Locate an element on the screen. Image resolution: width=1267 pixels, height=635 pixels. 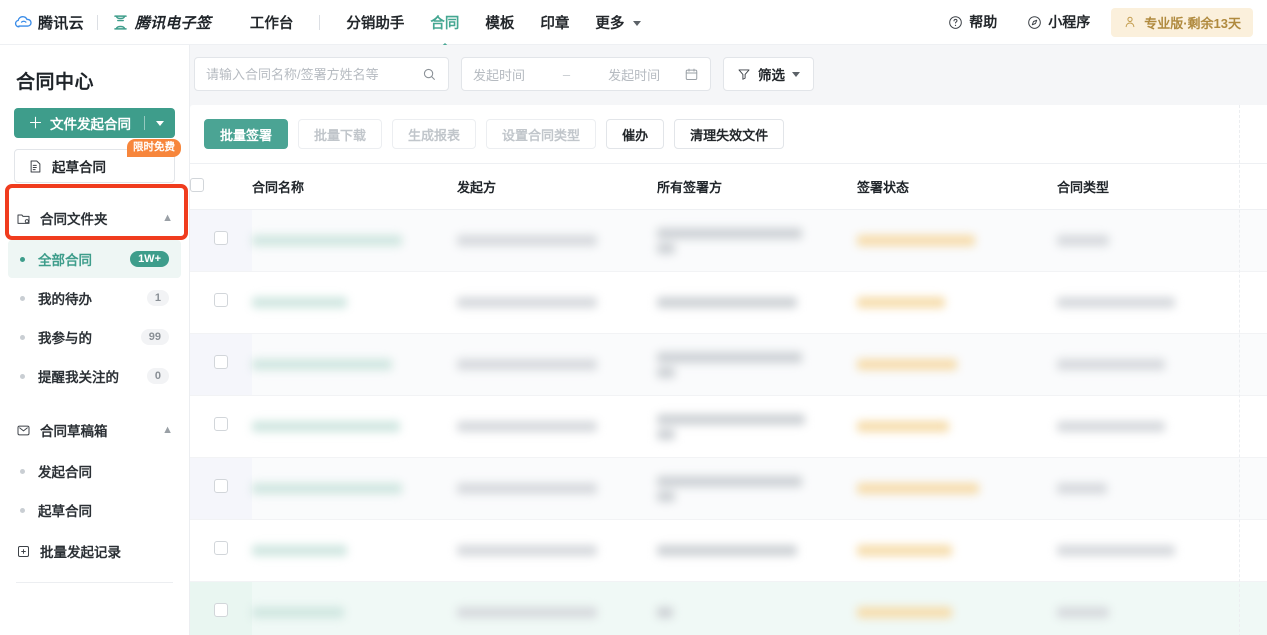
calendar-icon is located at coordinates (691, 74).